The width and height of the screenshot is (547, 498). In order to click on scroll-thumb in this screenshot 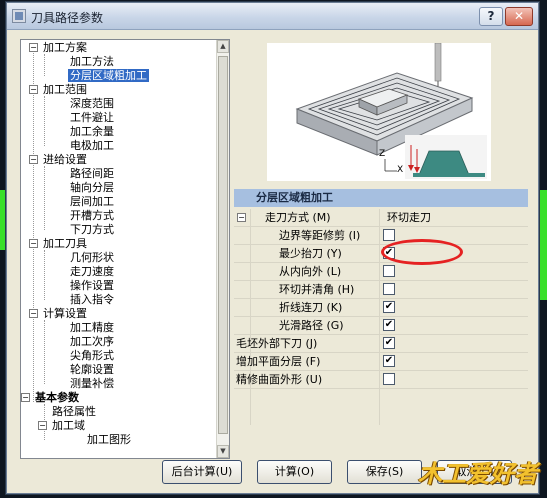, I will do `click(223, 245)`.